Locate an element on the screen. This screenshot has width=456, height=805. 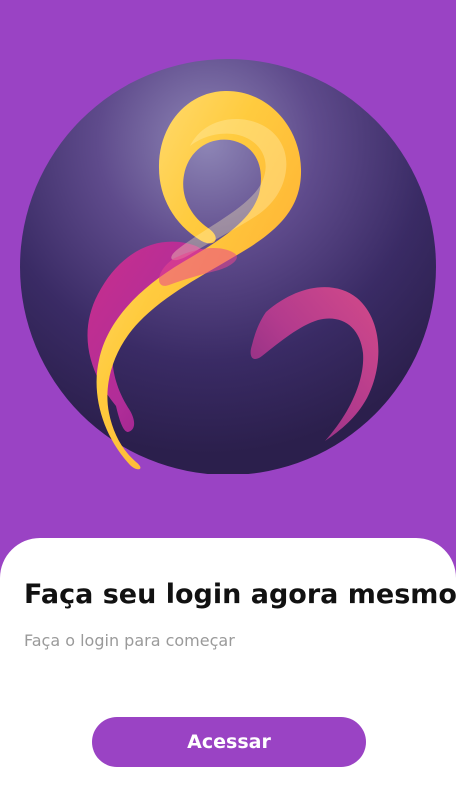
page-title: Faça seu login agora mesmo! is located at coordinates (240, 594).